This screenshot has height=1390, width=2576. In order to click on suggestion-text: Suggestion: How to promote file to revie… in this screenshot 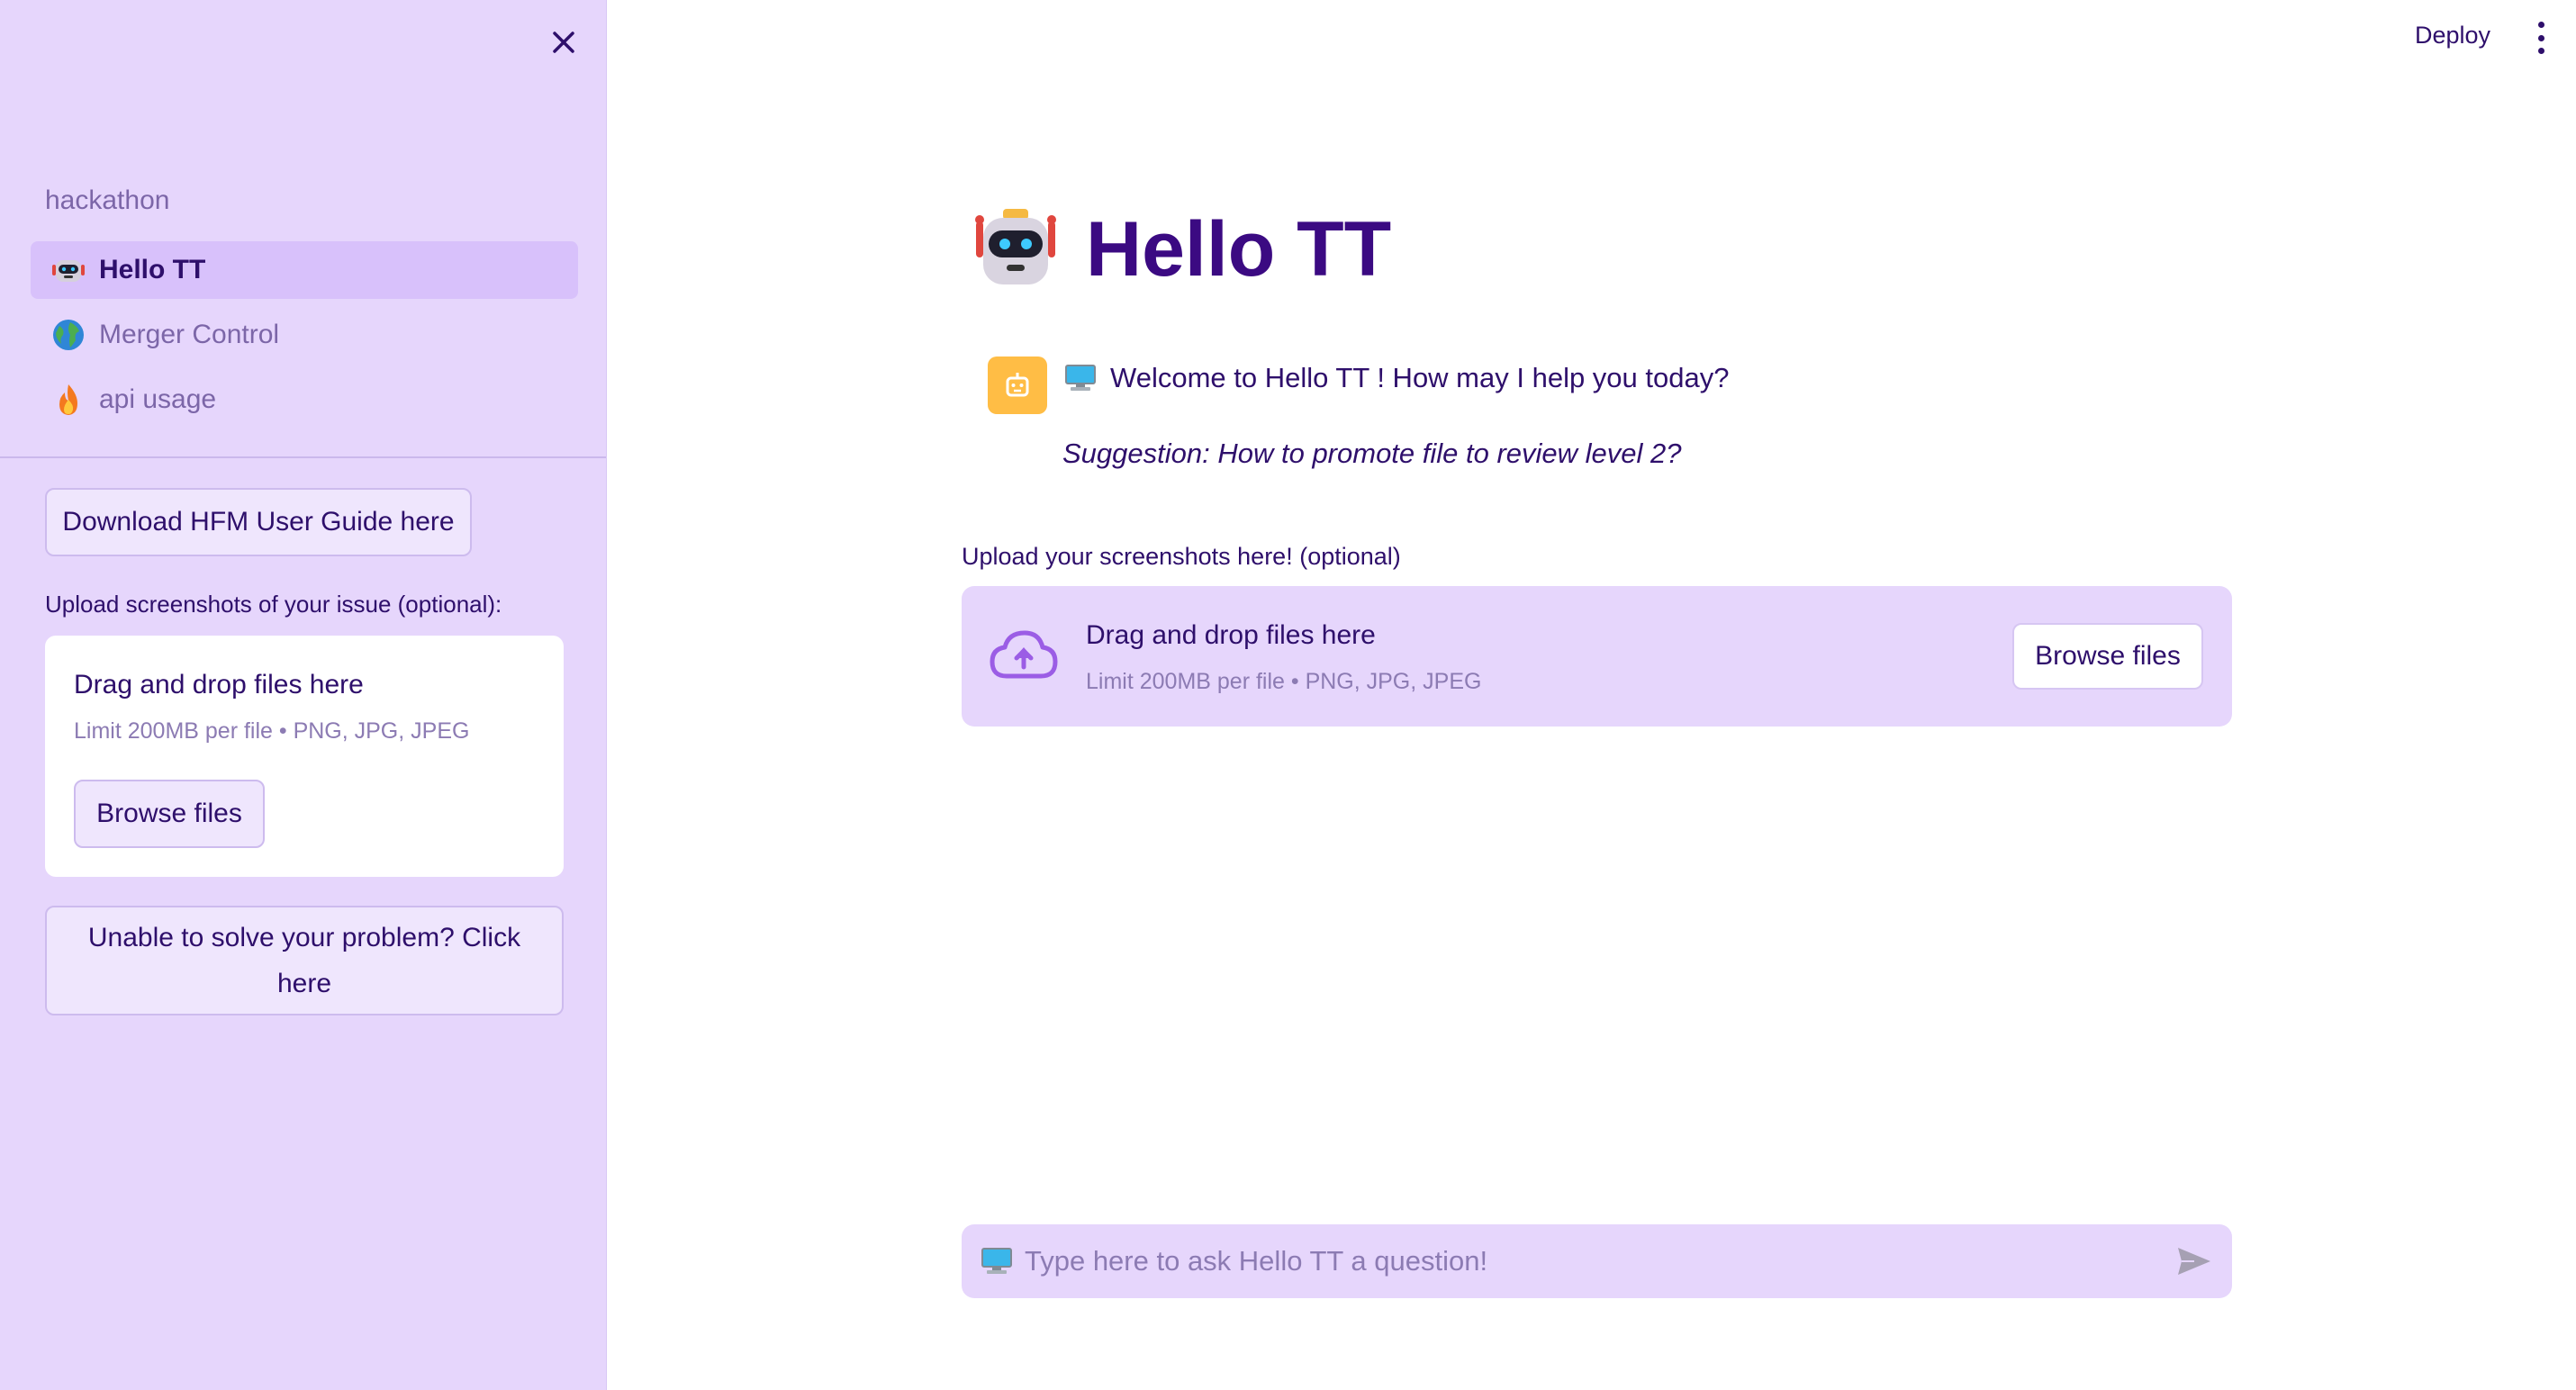, I will do `click(1372, 453)`.